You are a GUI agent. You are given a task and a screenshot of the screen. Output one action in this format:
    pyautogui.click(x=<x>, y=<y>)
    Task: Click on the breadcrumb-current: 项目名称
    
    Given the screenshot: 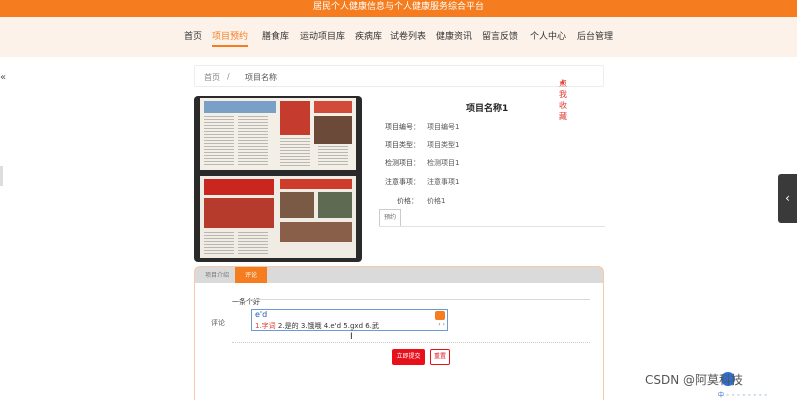 What is the action you would take?
    pyautogui.click(x=261, y=77)
    